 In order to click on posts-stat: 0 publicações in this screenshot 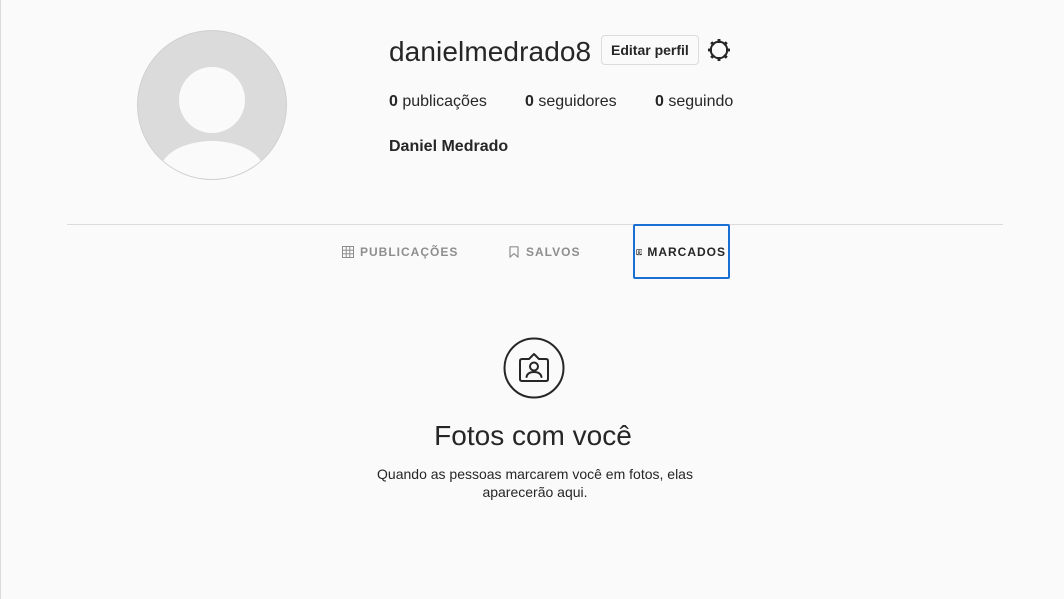, I will do `click(438, 102)`.